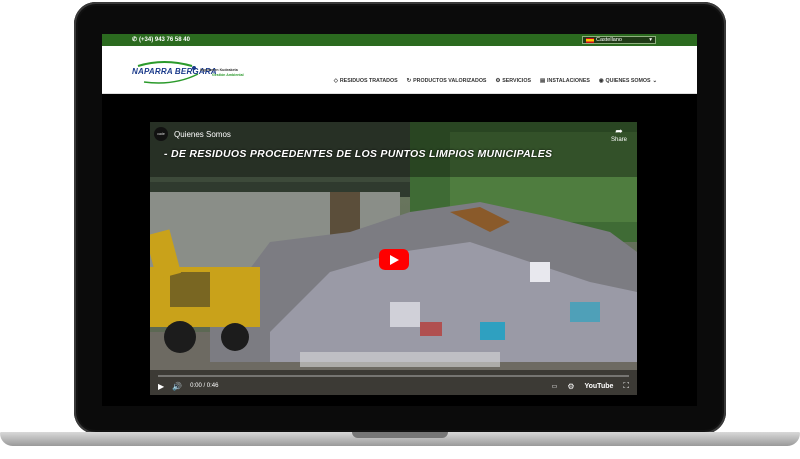 This screenshot has width=800, height=459. What do you see at coordinates (177, 386) in the screenshot?
I see `volume-icon: 🔊` at bounding box center [177, 386].